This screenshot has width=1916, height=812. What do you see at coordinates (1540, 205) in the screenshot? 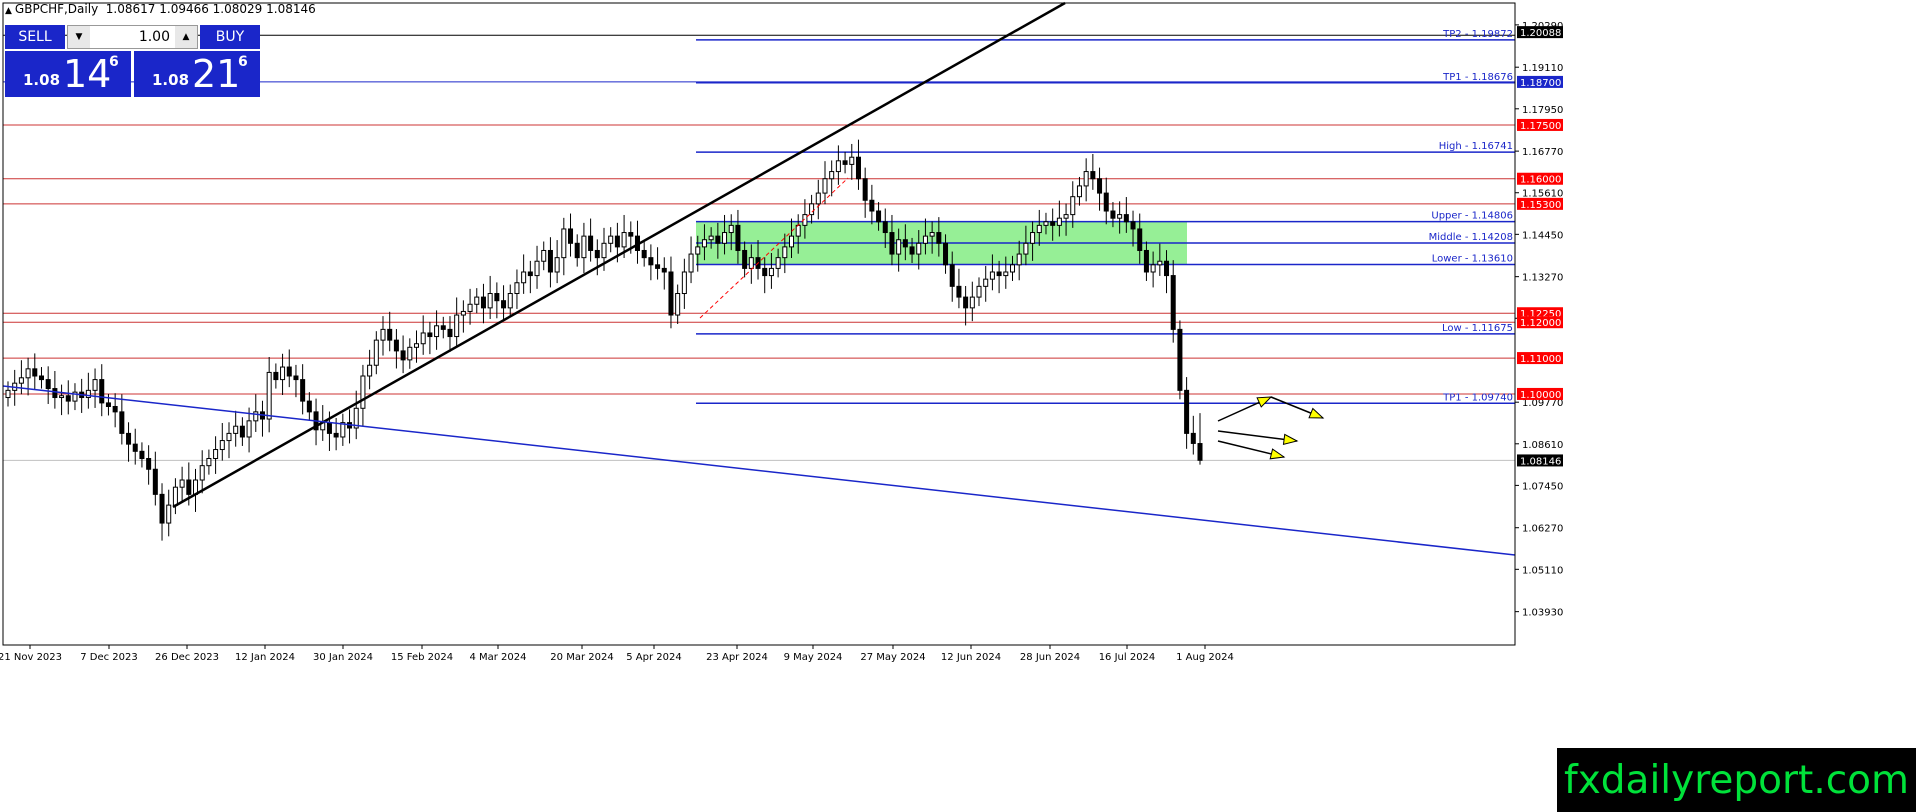
I see `price-tag-label: 1.15300` at bounding box center [1540, 205].